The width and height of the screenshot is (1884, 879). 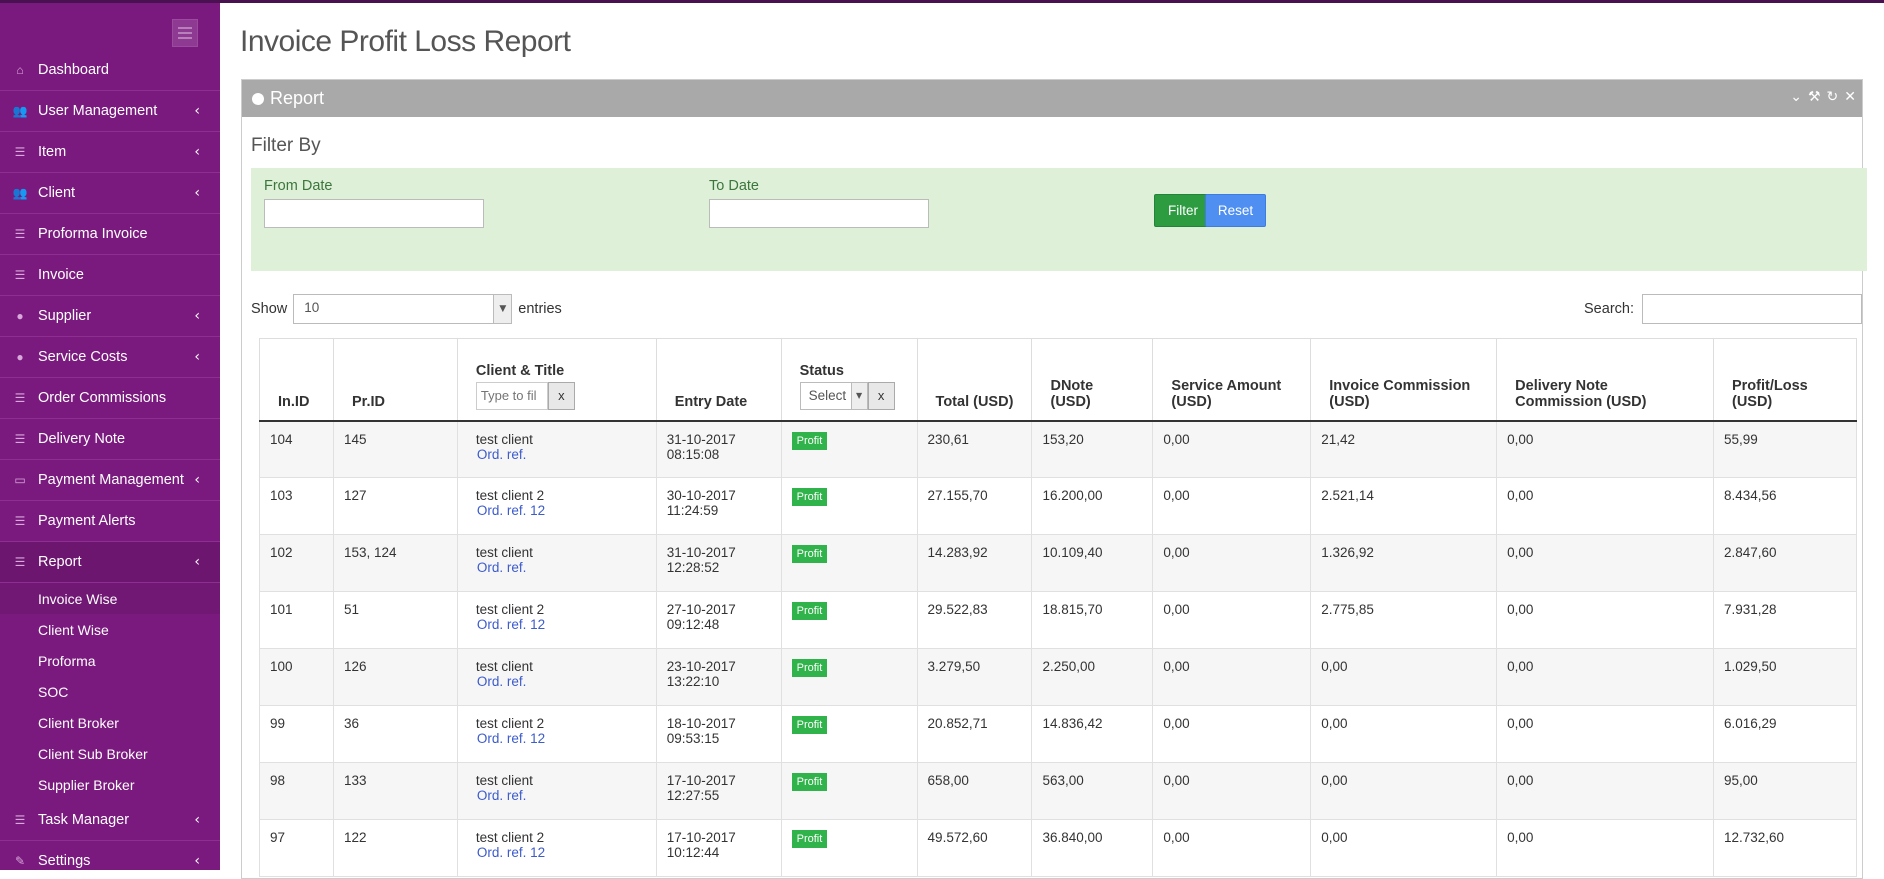 What do you see at coordinates (1092, 380) in the screenshot?
I see `col-dnote: DNote (USD)` at bounding box center [1092, 380].